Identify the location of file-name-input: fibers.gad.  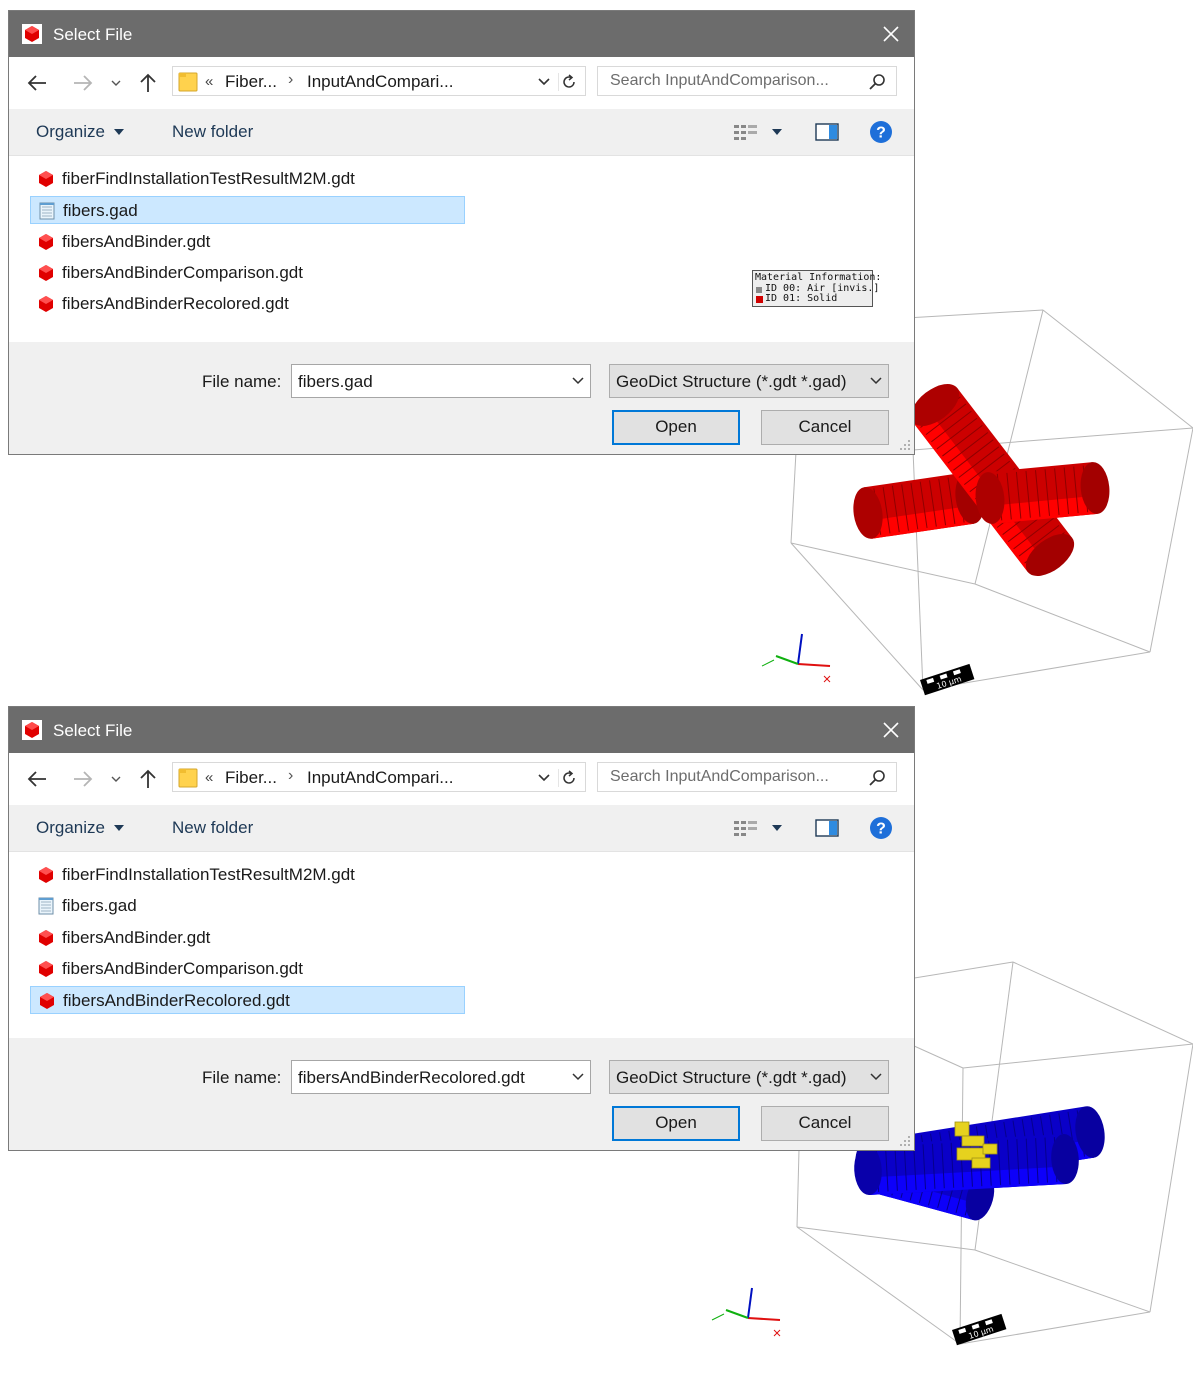
(441, 381).